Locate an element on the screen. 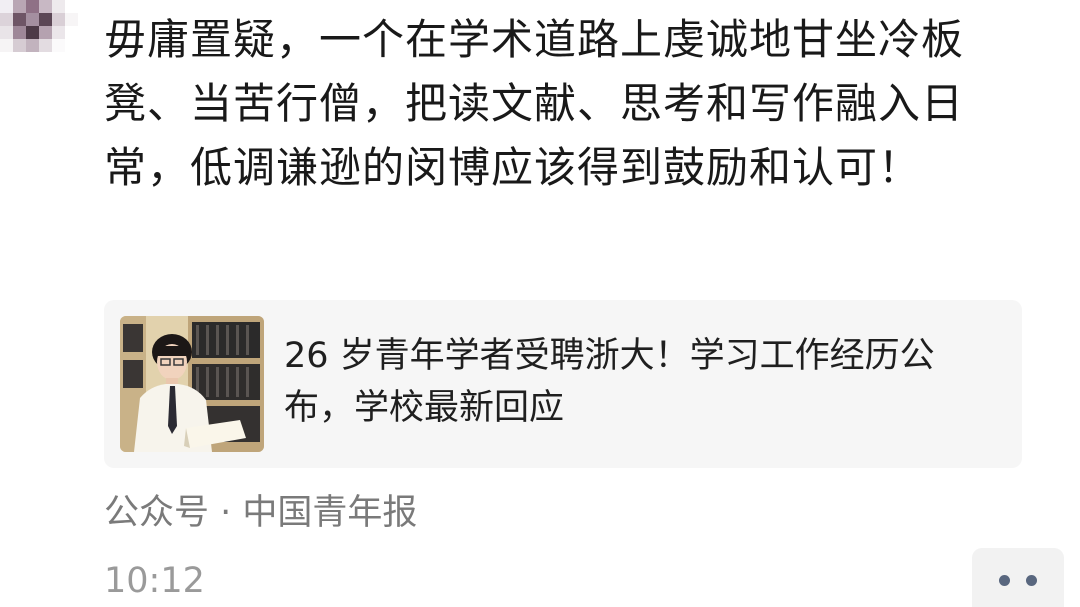 Image resolution: width=1080 pixels, height=607 pixels. post-time: 10:12 is located at coordinates (154, 581).